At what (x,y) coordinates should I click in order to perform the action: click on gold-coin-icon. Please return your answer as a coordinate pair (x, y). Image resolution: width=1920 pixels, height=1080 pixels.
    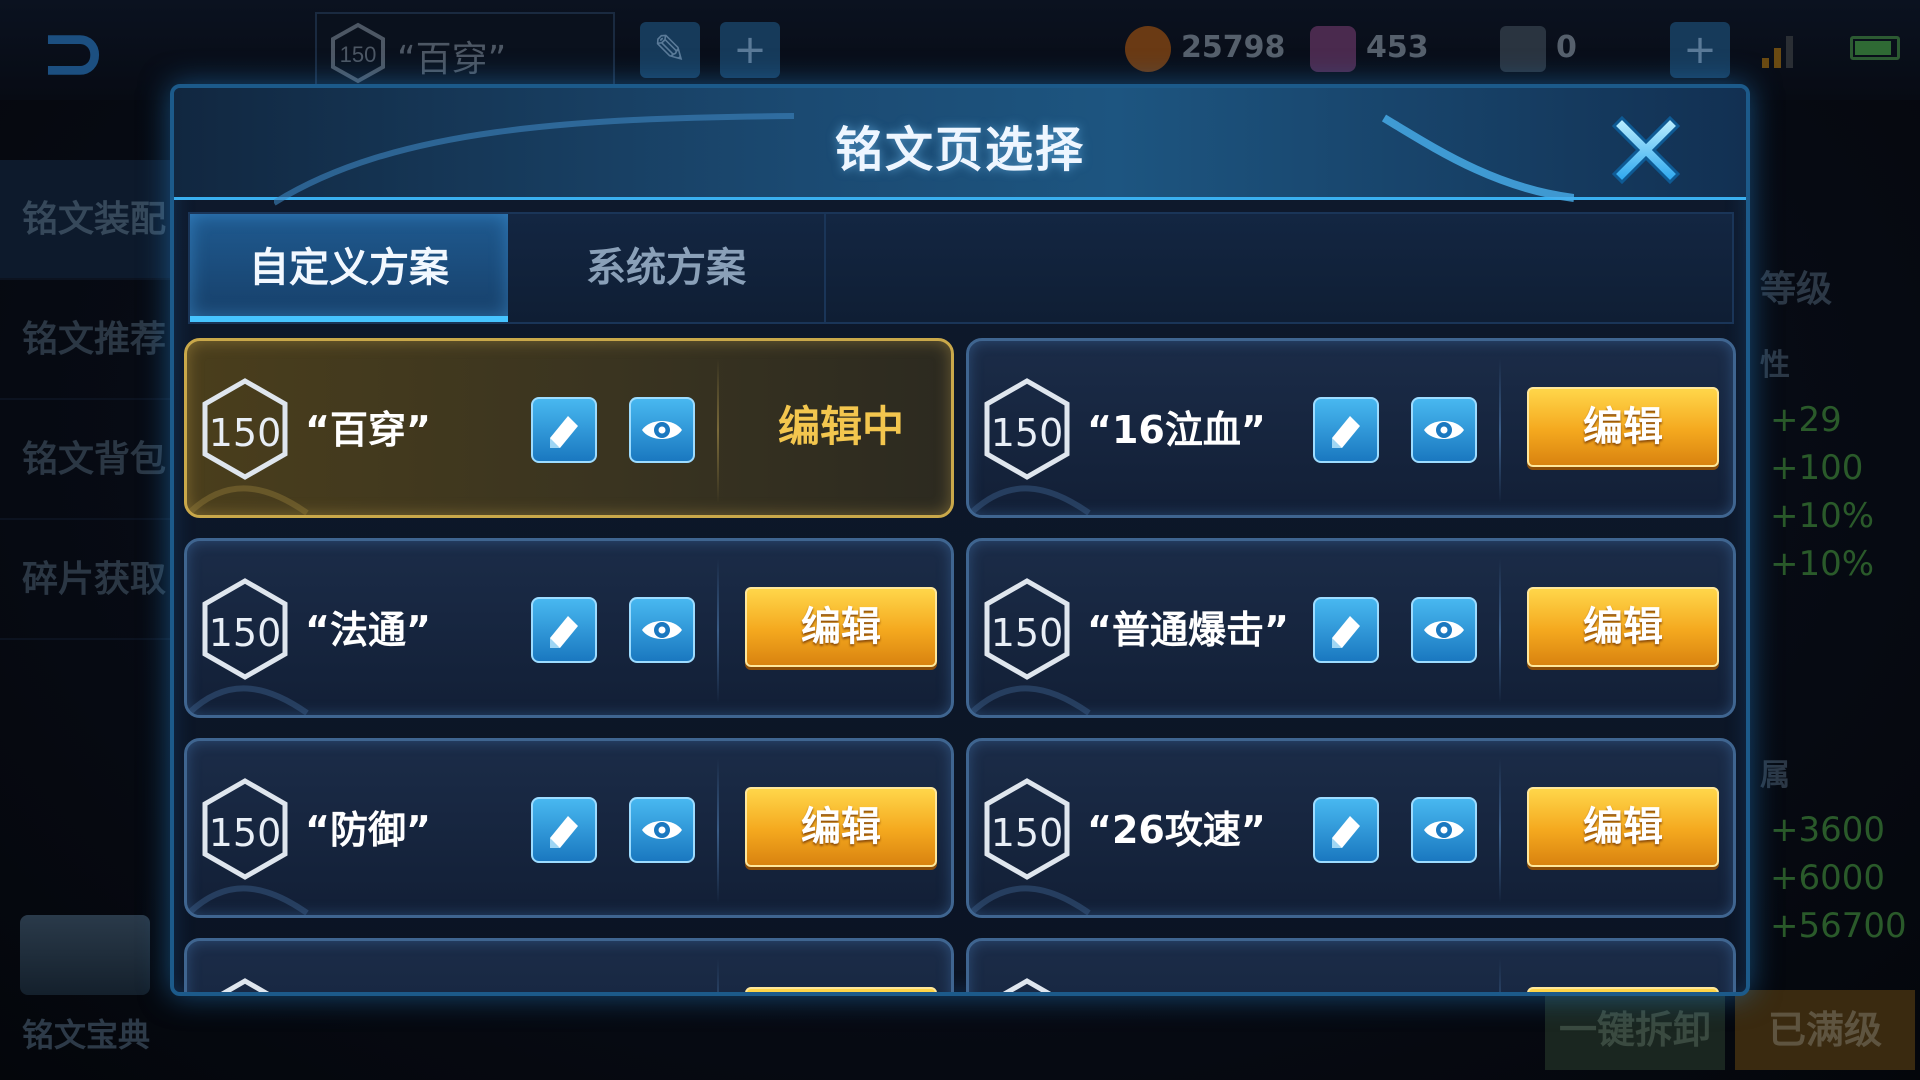
    Looking at the image, I should click on (1148, 48).